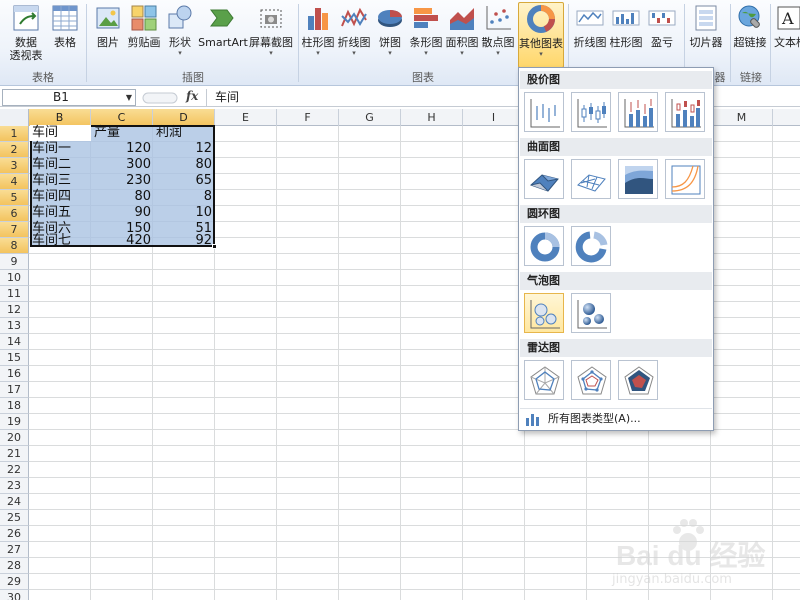 This screenshot has width=800, height=600. I want to click on table-button: 表格, so click(65, 34).